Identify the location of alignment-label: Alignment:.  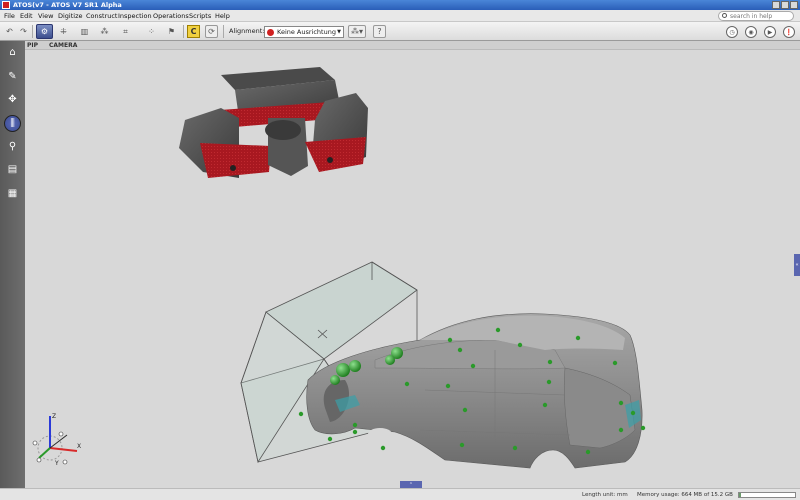
(247, 31).